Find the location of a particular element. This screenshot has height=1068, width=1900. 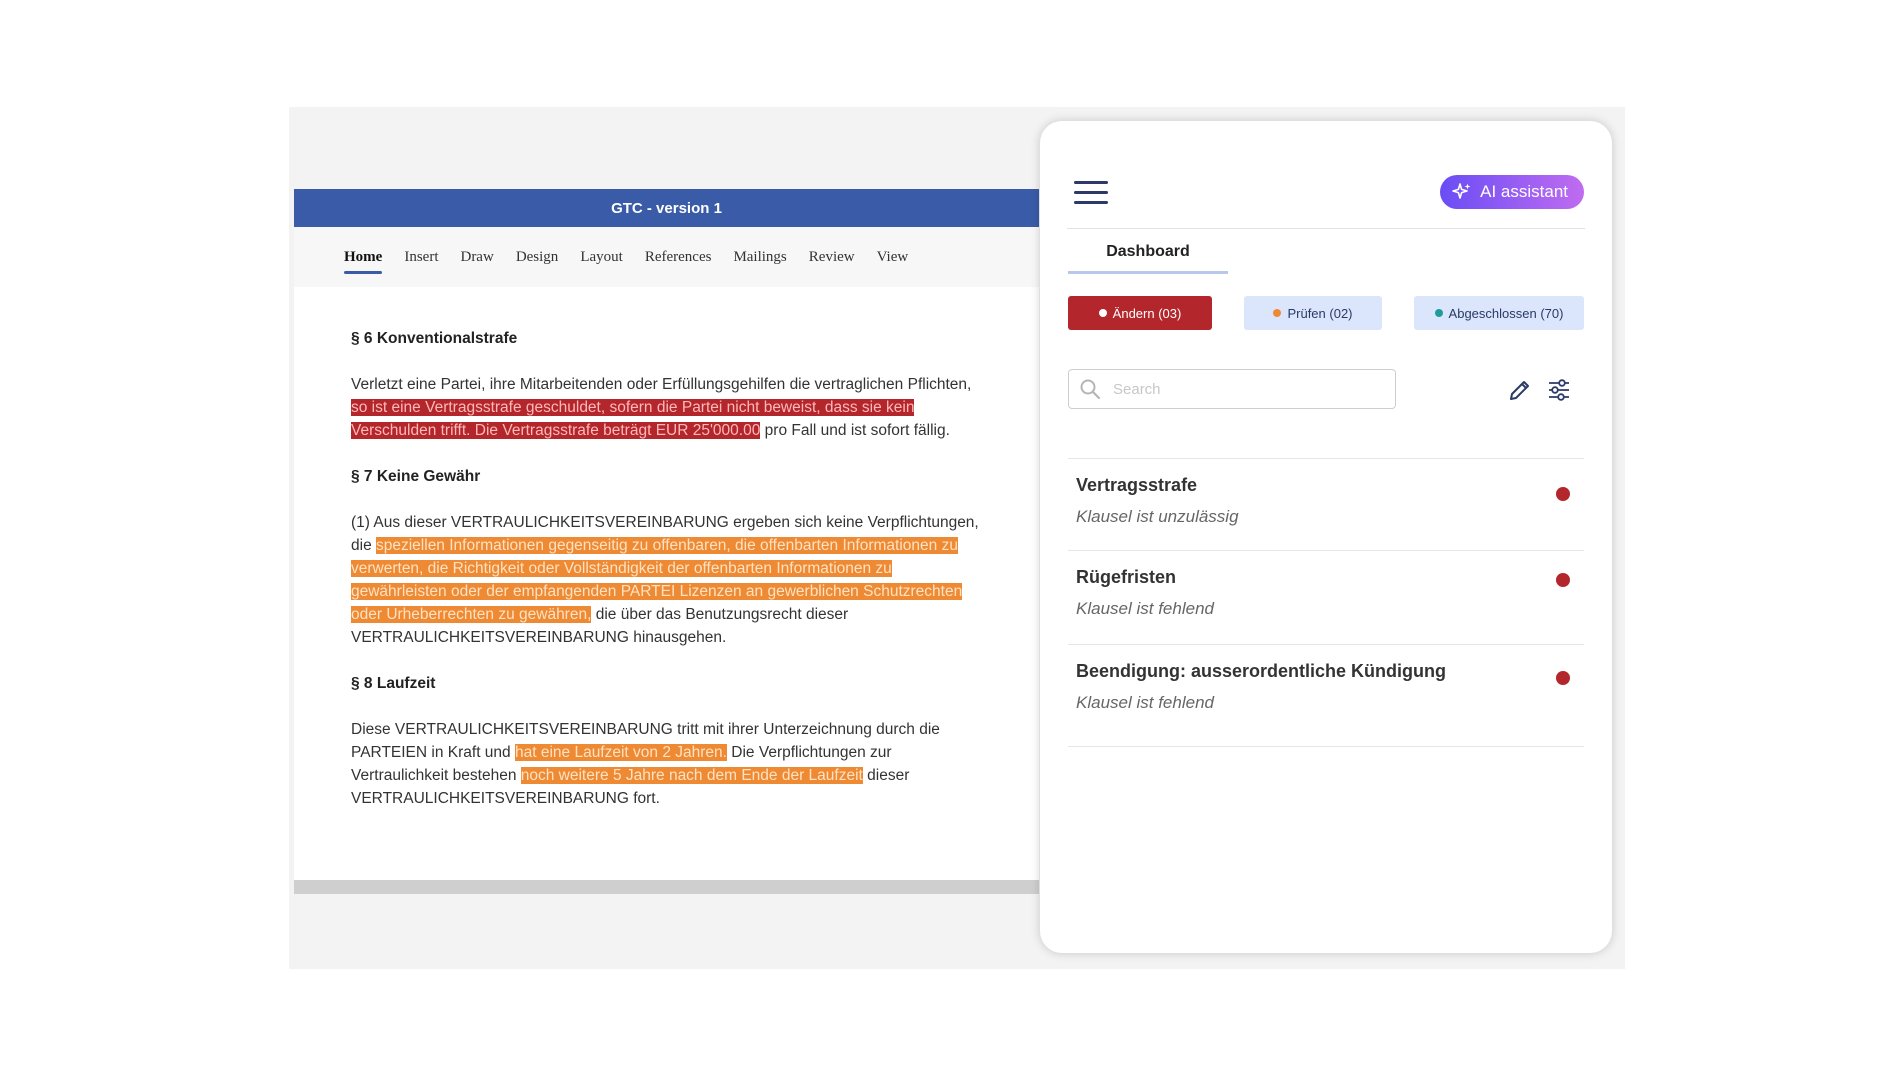

document-title: GTC - version 1 is located at coordinates (666, 208).